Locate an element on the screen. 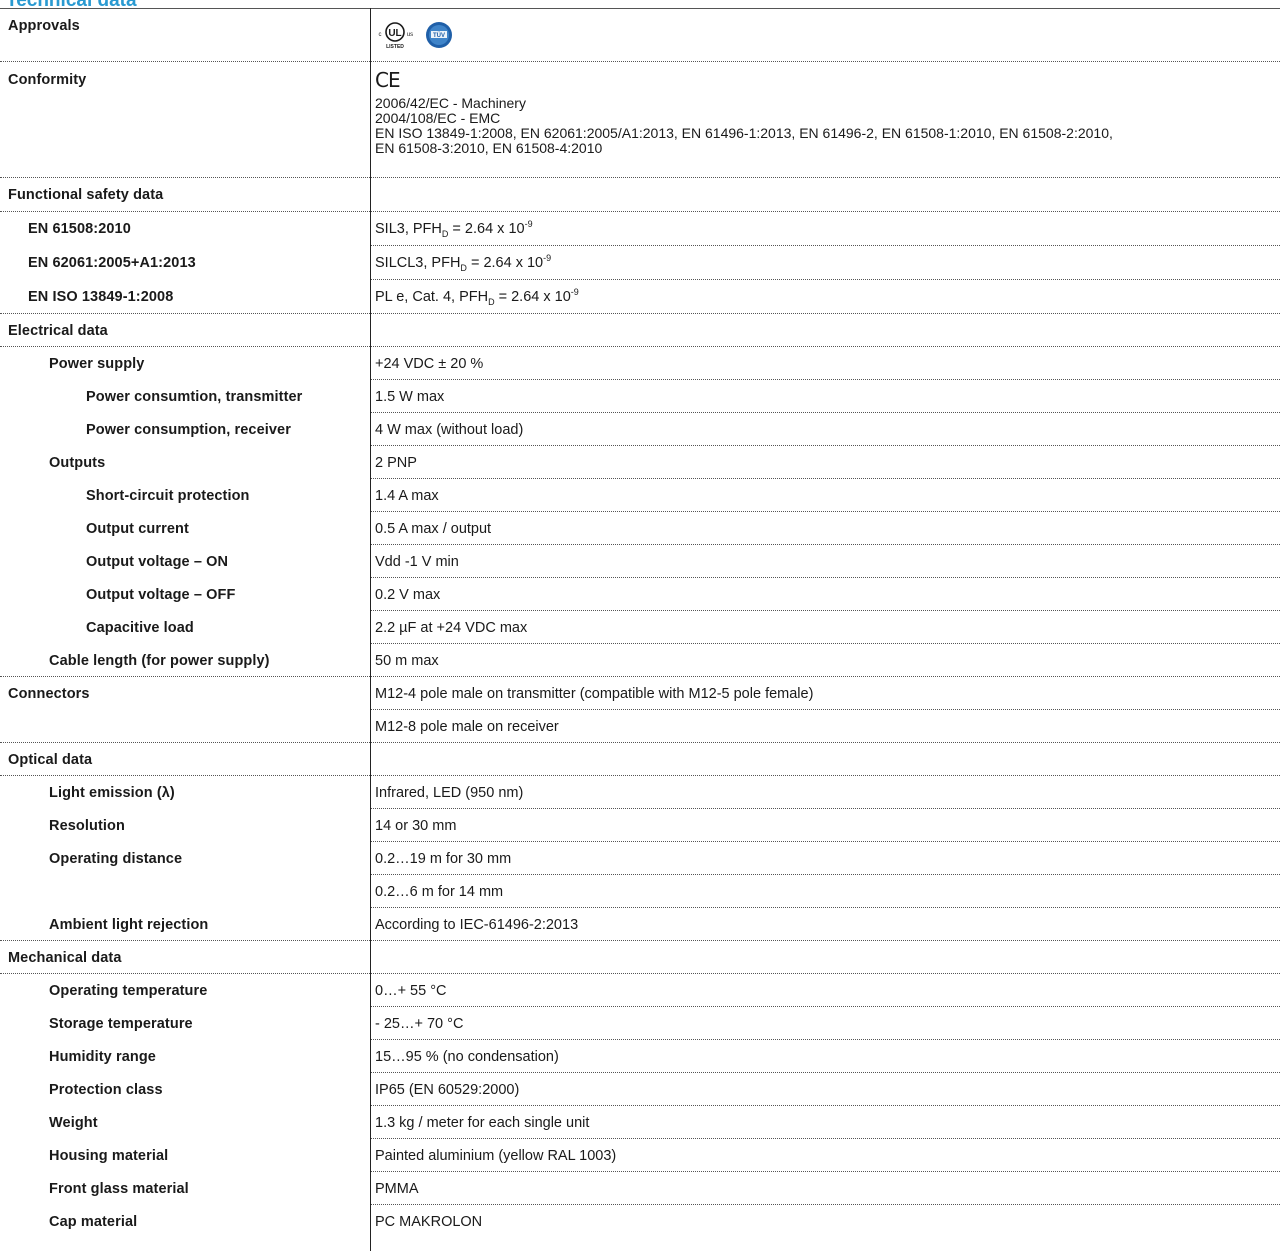 The image size is (1280, 1251). spec-value: 4 W max (without load) is located at coordinates (449, 429).